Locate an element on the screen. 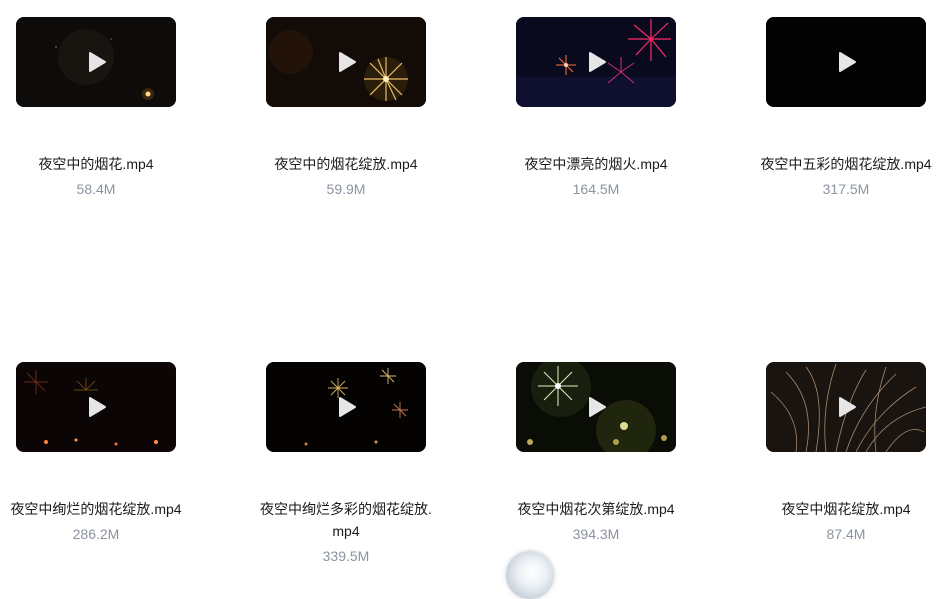 The width and height of the screenshot is (940, 599). video-filename: 夜空中的烟花绽放.mp4 is located at coordinates (346, 164).